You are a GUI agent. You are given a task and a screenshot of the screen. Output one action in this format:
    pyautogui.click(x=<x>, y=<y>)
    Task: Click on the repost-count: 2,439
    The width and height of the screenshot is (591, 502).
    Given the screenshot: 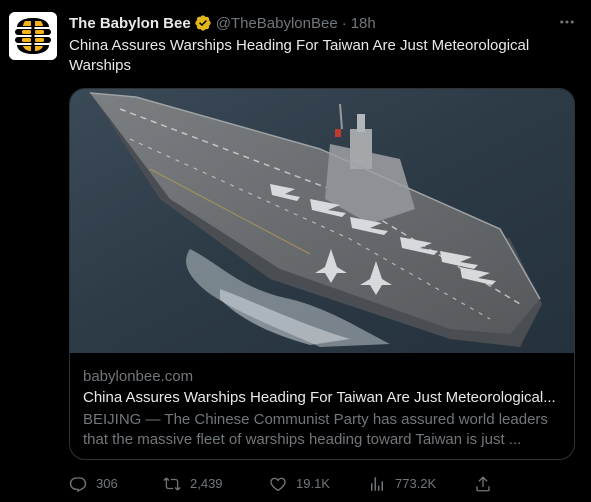 What is the action you would take?
    pyautogui.click(x=206, y=483)
    